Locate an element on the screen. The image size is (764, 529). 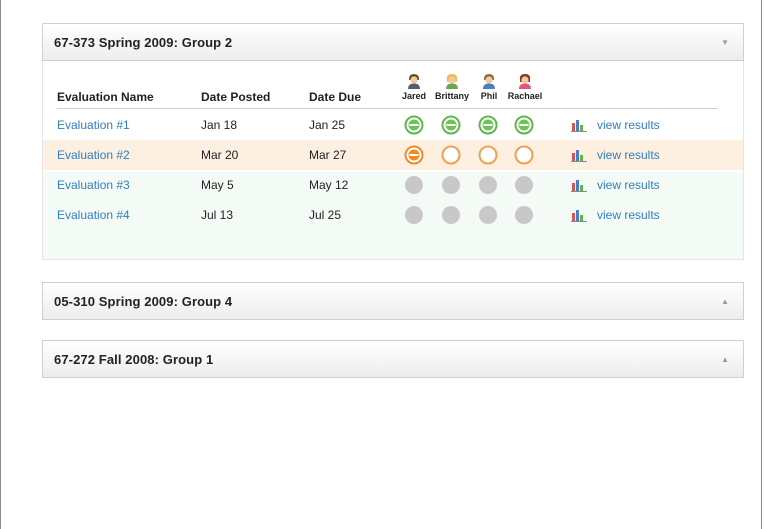
member-column: Phil is located at coordinates (489, 87).